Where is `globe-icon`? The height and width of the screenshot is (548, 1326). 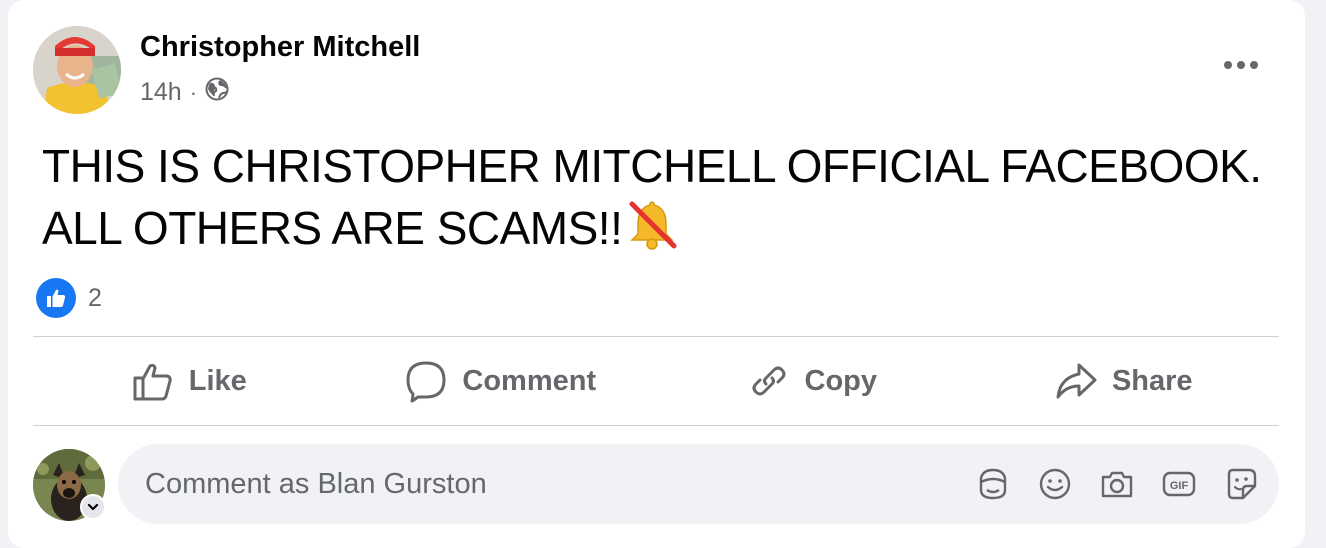
globe-icon is located at coordinates (217, 92).